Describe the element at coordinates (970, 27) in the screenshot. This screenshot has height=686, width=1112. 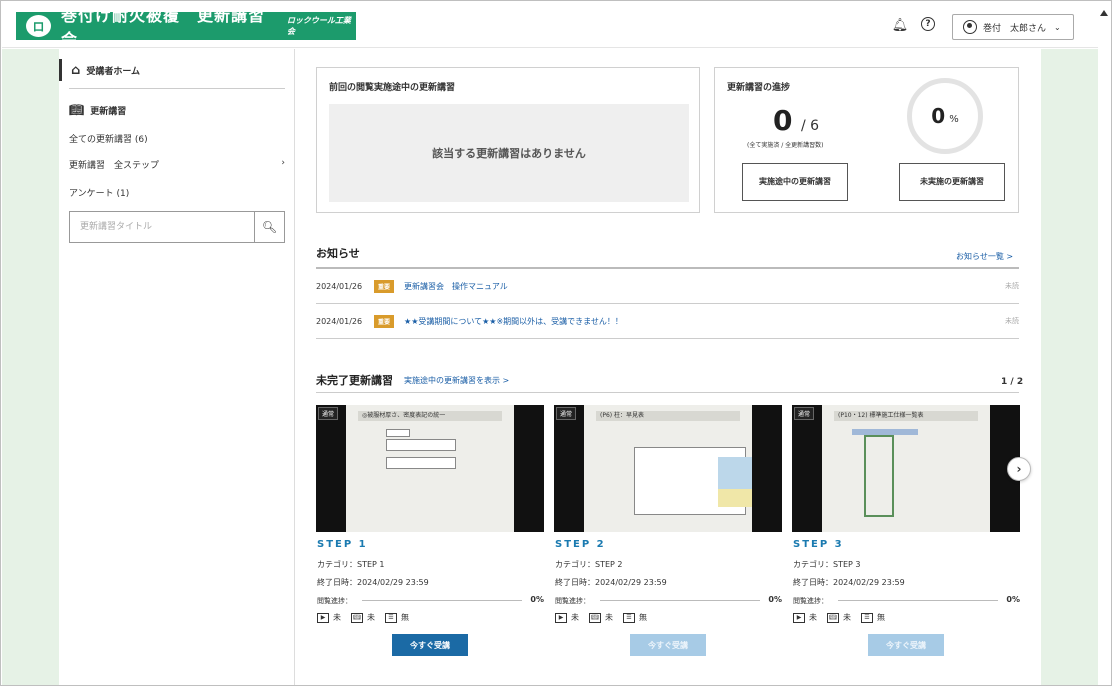
I see `user-avatar-icon` at that location.